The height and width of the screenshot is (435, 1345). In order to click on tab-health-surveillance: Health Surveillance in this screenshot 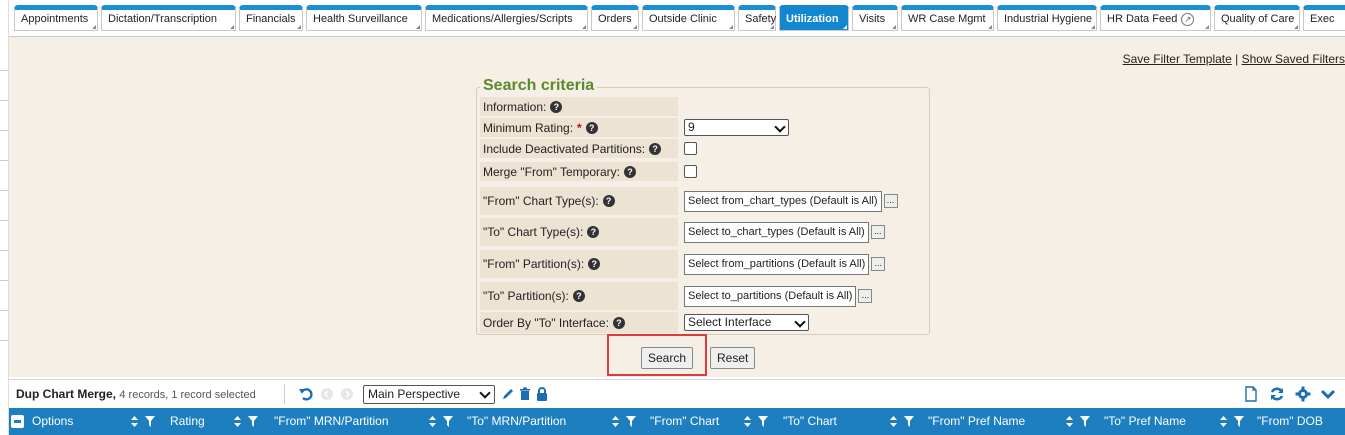, I will do `click(364, 18)`.